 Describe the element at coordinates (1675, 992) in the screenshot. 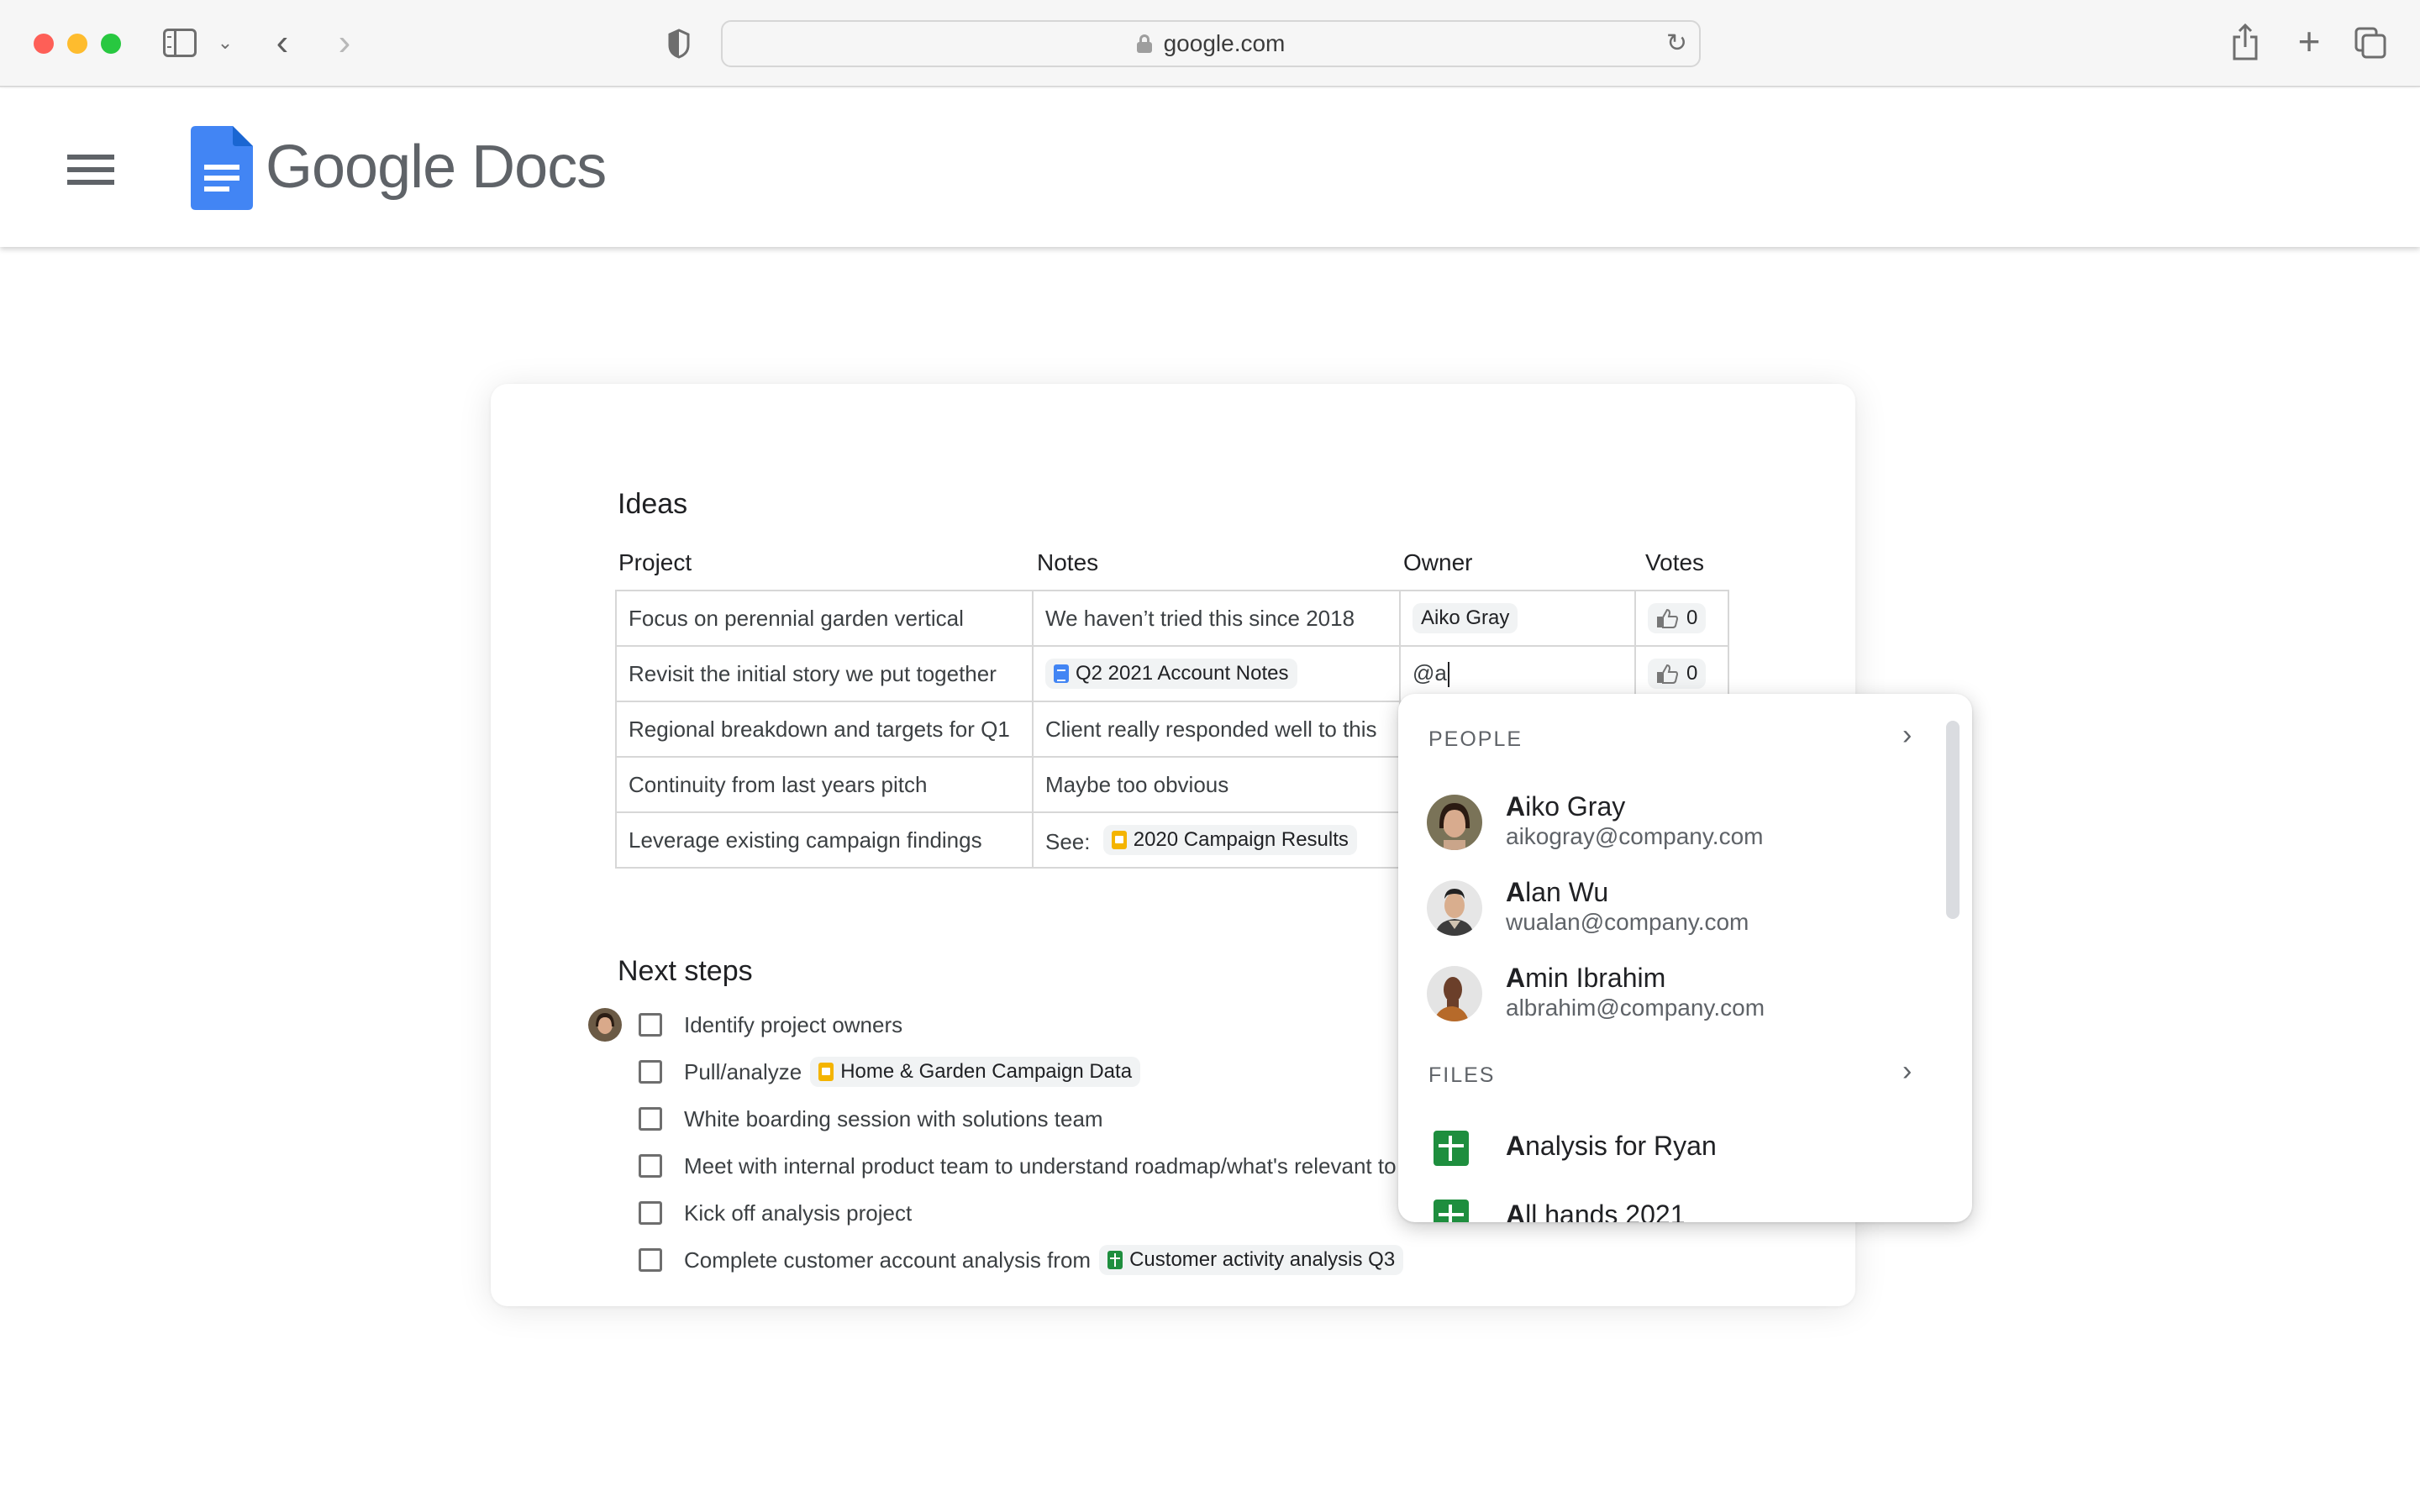

I see `person-suggestion: Amin Ibrahim albrahim@company.com` at that location.